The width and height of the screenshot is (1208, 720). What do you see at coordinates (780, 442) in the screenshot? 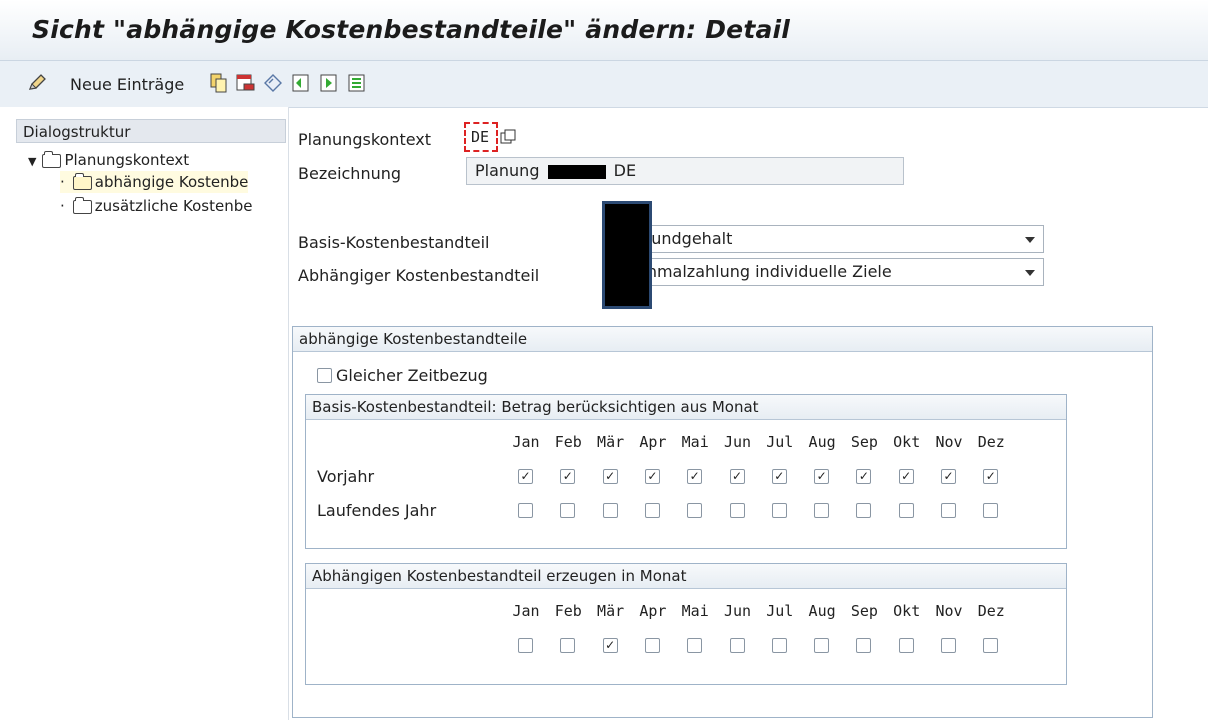
I see `month-label: Jul` at bounding box center [780, 442].